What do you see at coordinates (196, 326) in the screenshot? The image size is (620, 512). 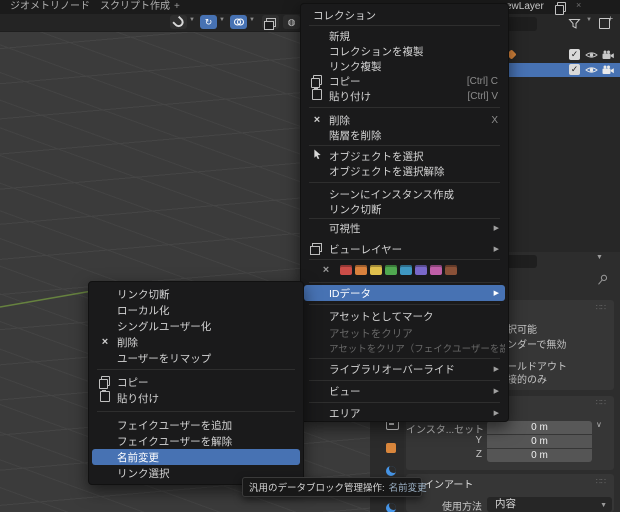 I see `submenu-item-make-single-user: シングルユーザー化` at bounding box center [196, 326].